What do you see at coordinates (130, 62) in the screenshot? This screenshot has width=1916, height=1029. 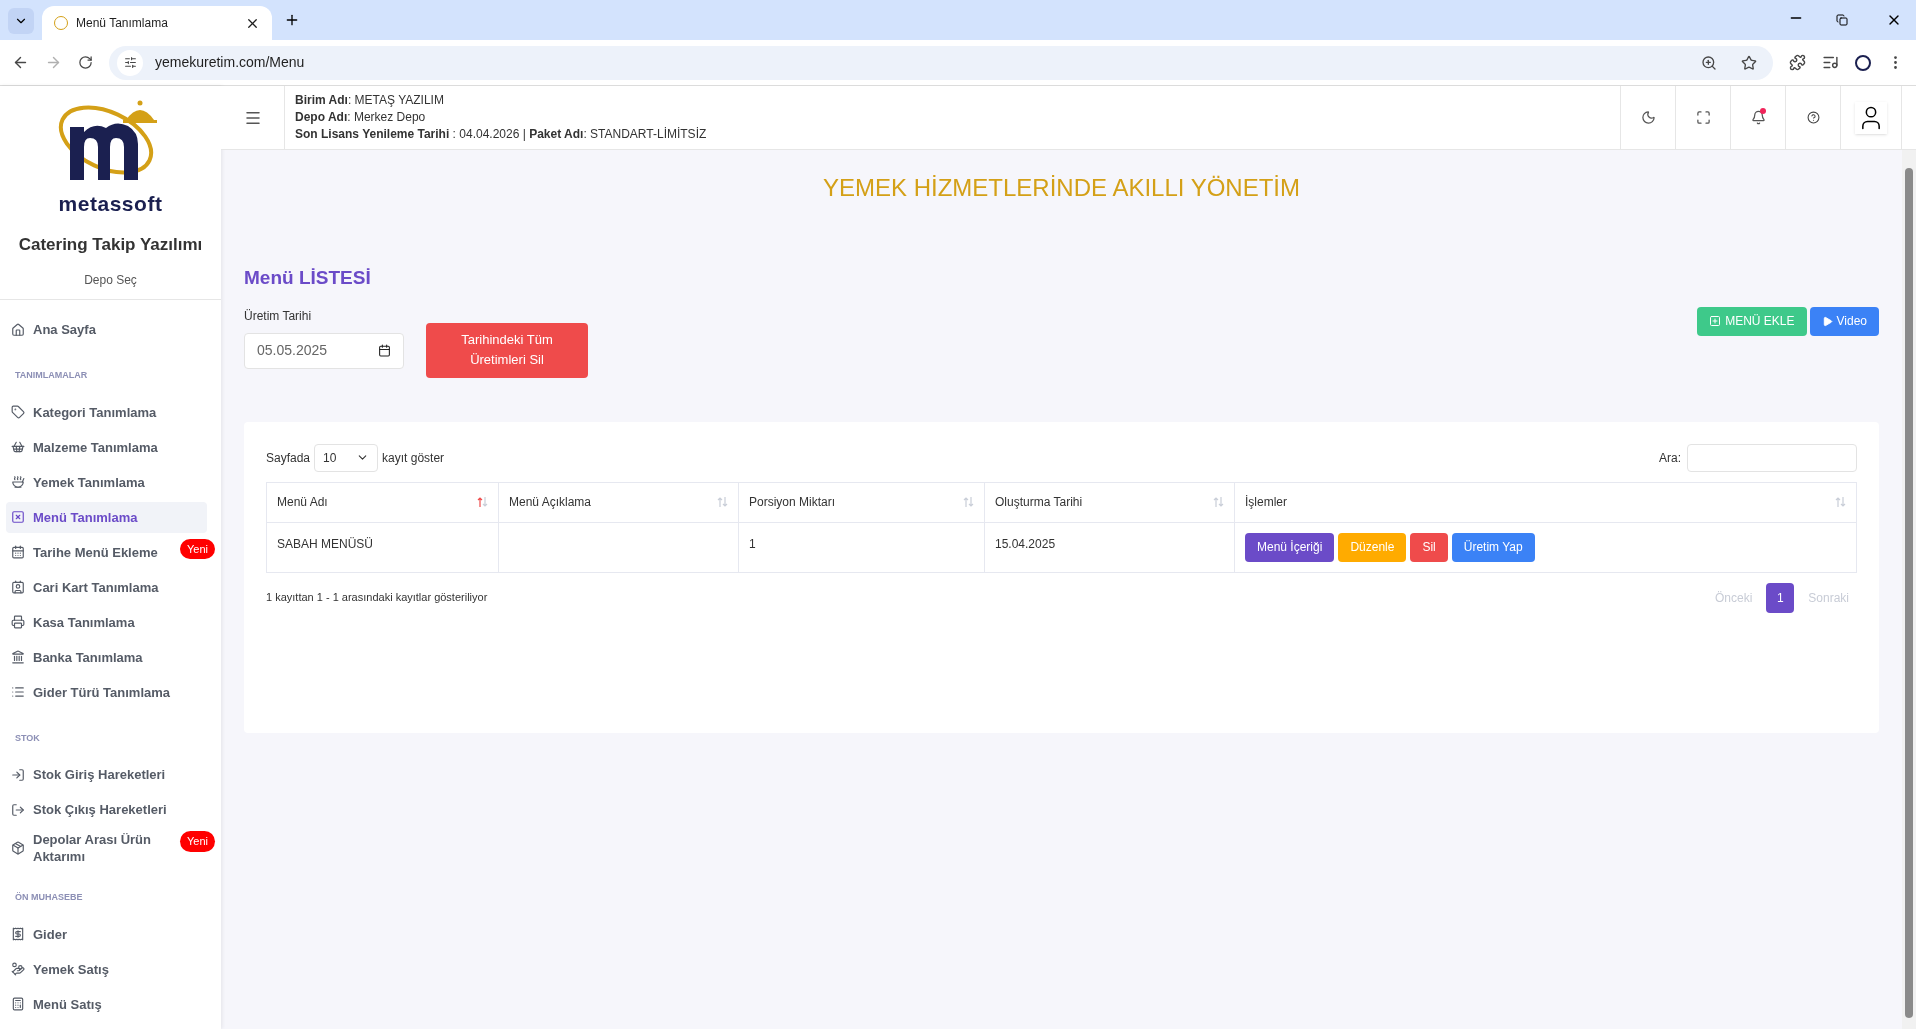 I see `site-info-icon` at bounding box center [130, 62].